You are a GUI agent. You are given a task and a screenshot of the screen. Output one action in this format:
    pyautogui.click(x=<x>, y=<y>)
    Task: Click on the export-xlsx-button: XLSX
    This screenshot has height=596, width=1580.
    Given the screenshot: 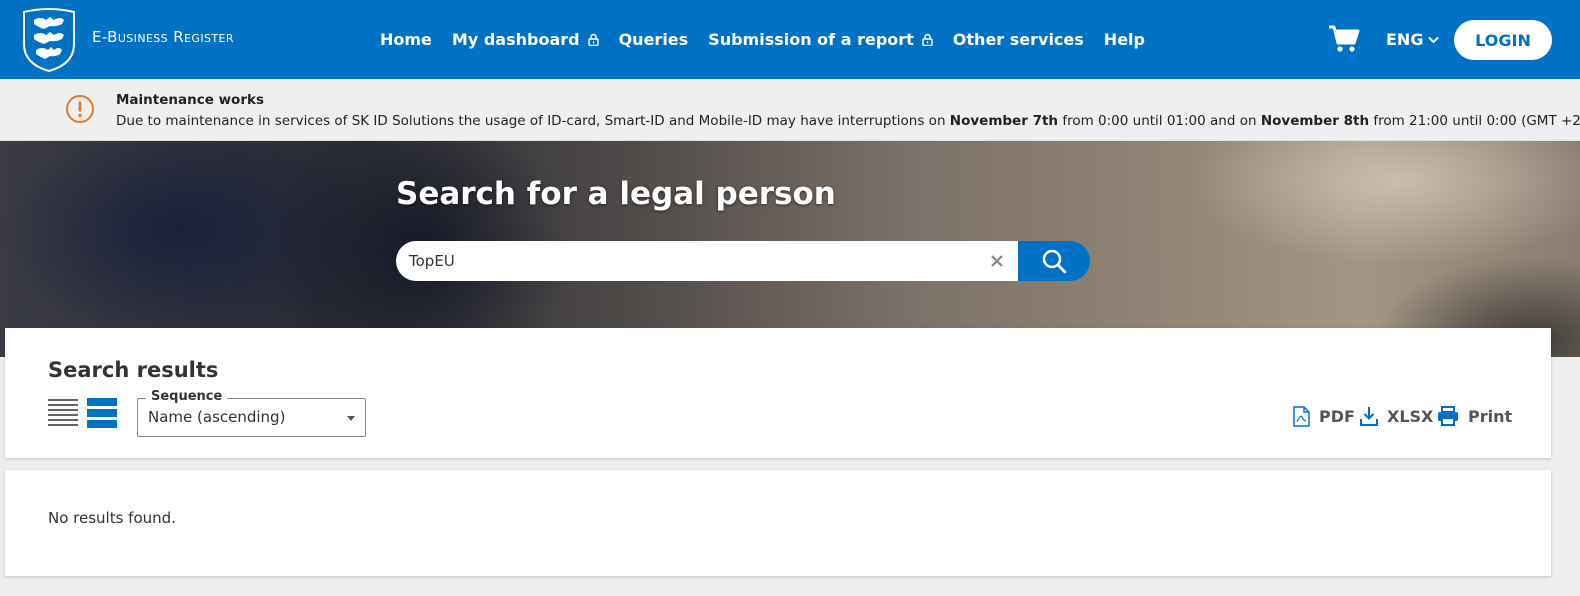 What is the action you would take?
    pyautogui.click(x=1396, y=416)
    